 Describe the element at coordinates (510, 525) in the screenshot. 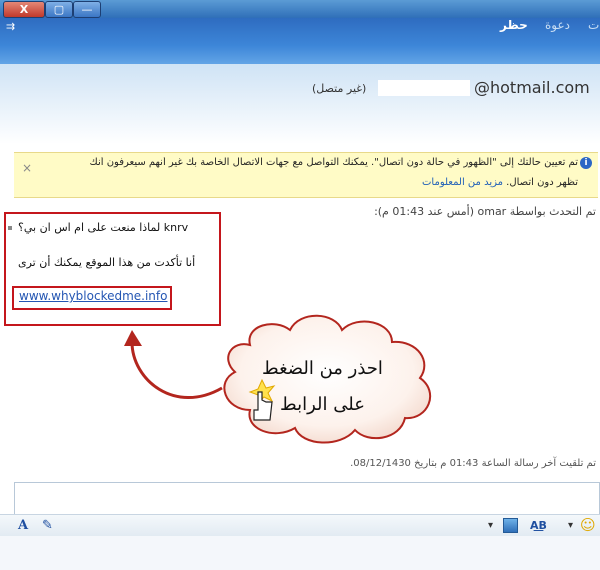

I see `nudge-icon` at that location.